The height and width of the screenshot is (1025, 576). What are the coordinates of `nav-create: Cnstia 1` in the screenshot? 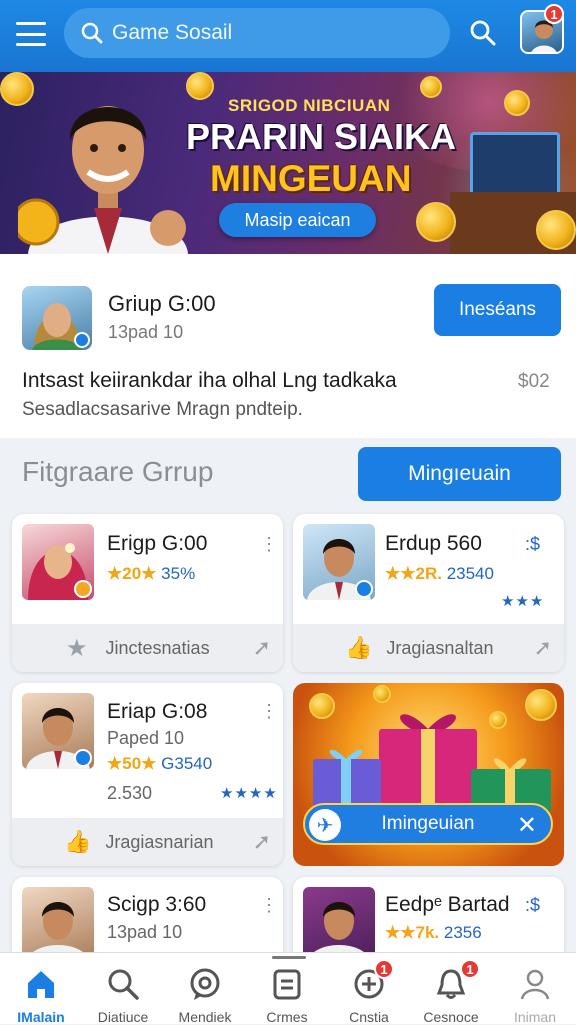 It's located at (369, 989).